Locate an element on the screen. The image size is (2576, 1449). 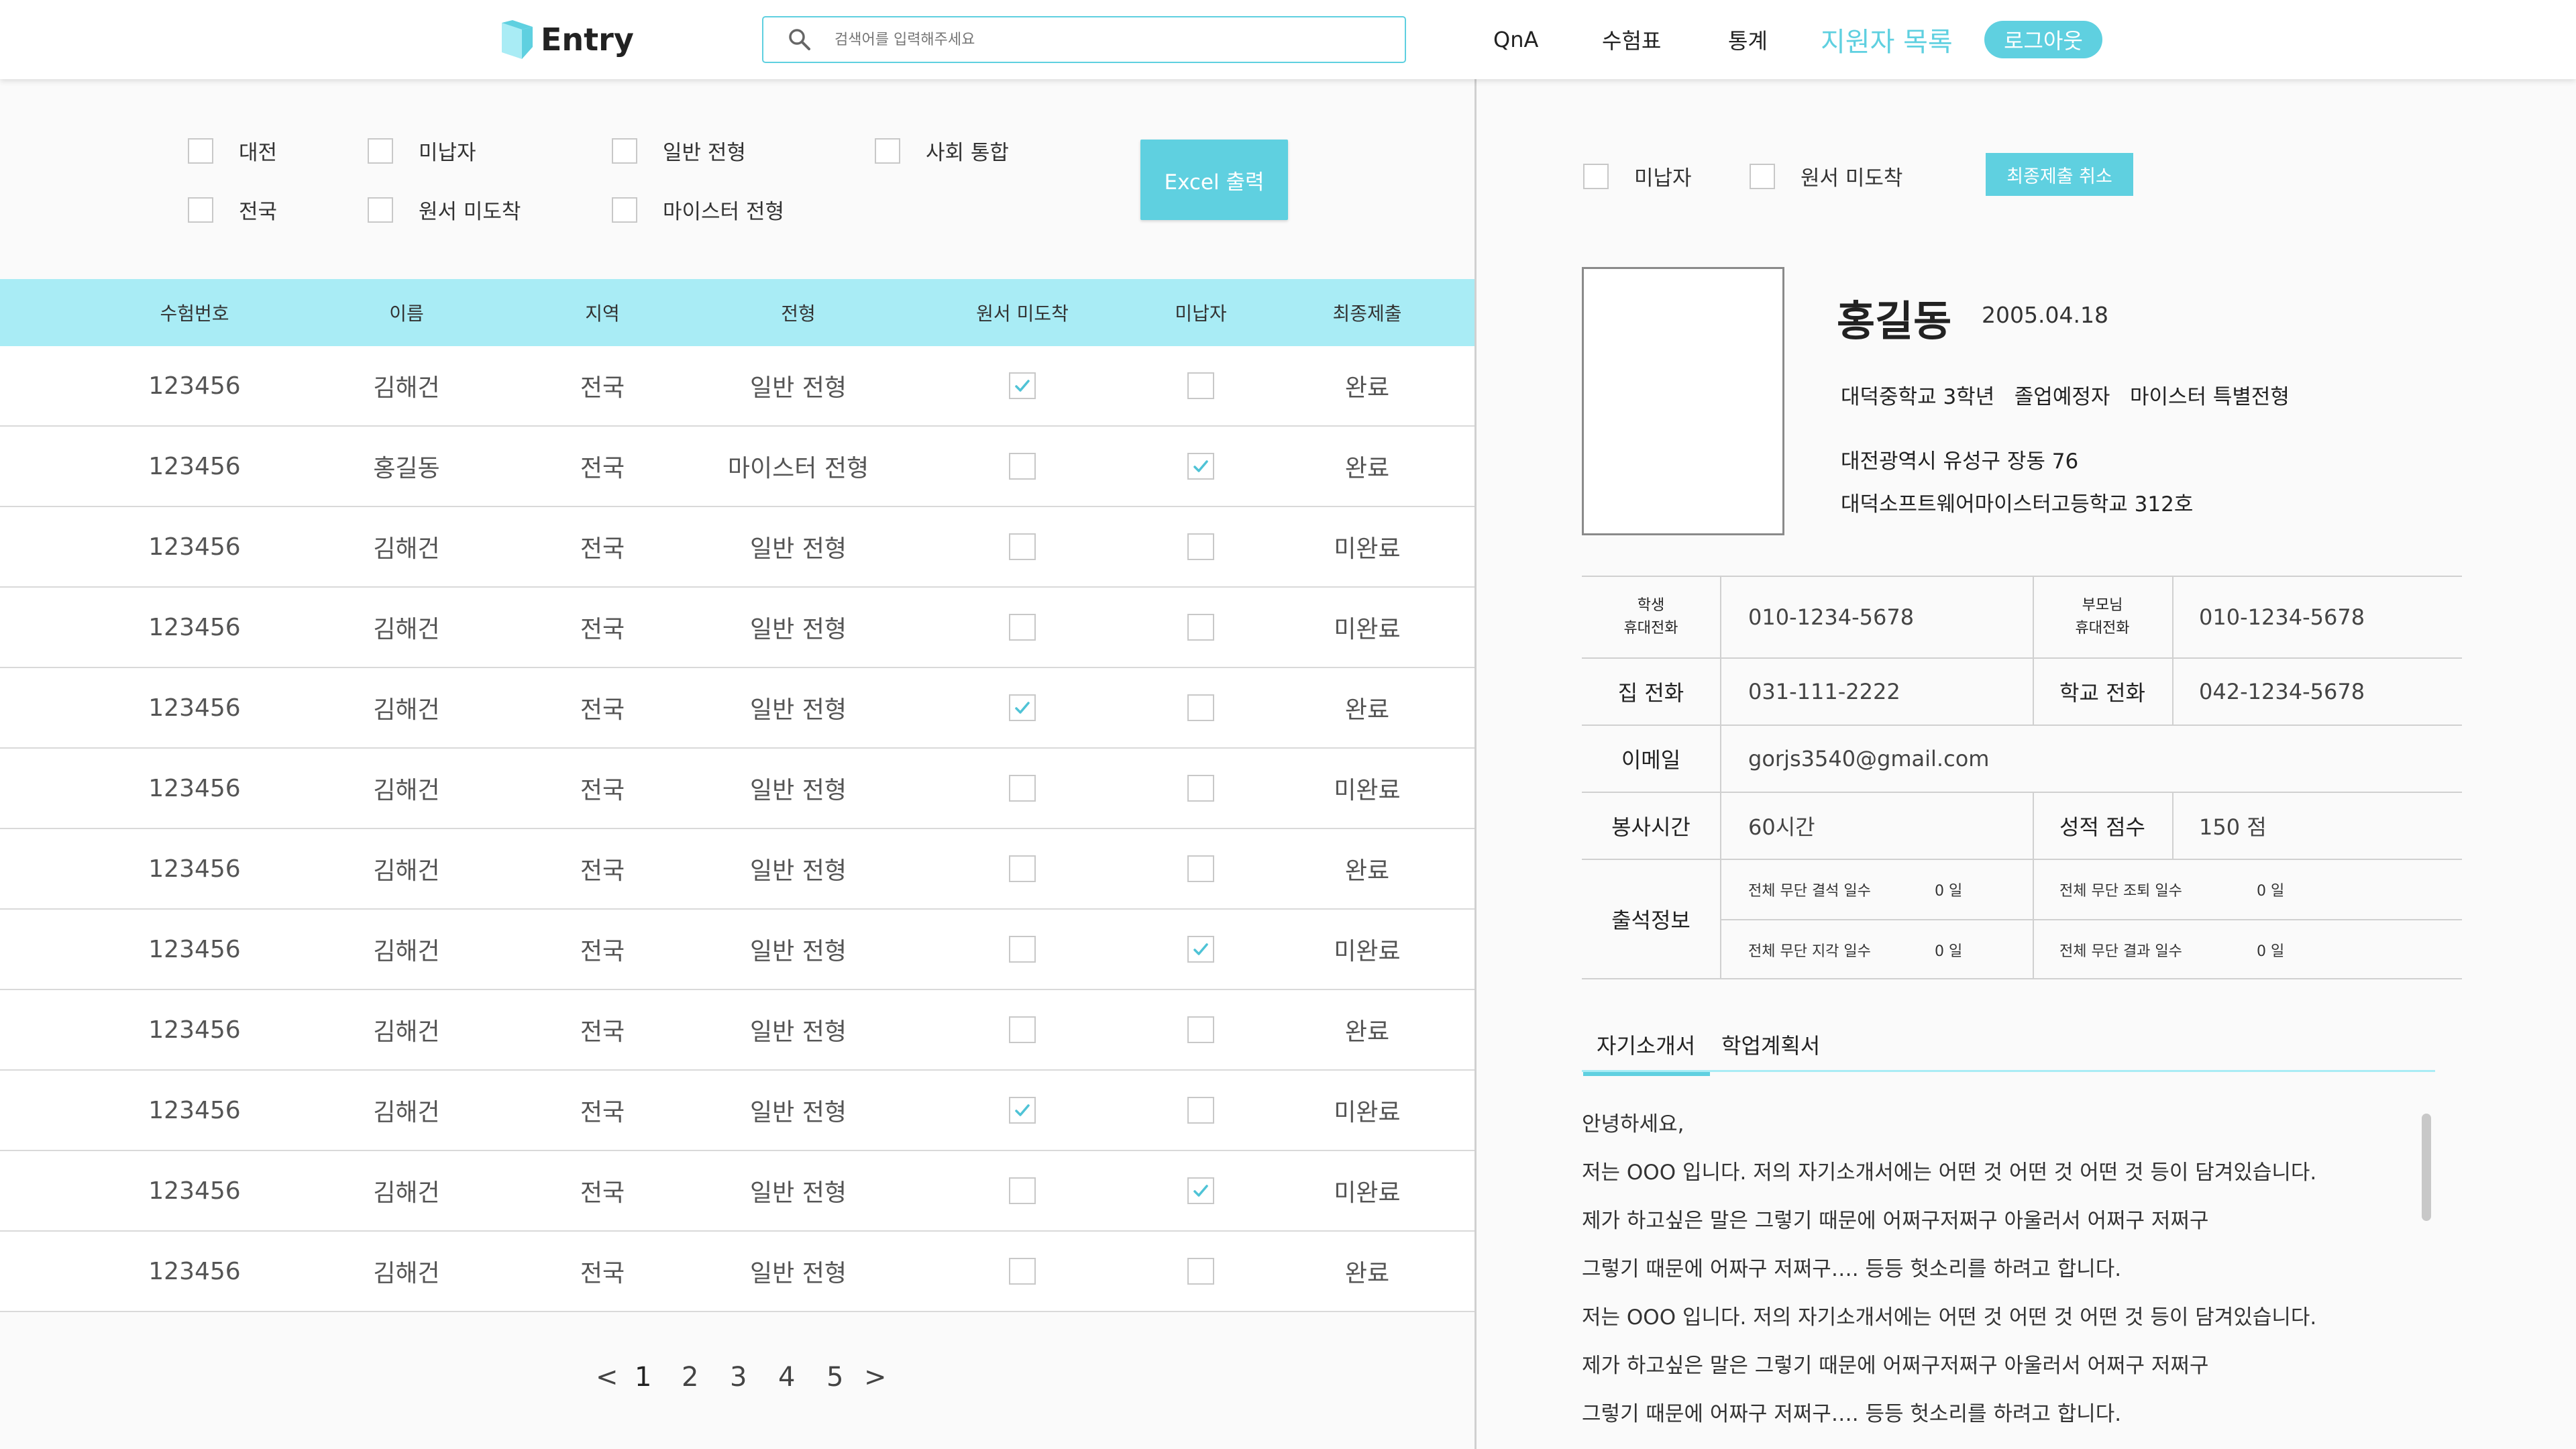
email-value: gorjs3540@gmail.com is located at coordinates (1869, 758).